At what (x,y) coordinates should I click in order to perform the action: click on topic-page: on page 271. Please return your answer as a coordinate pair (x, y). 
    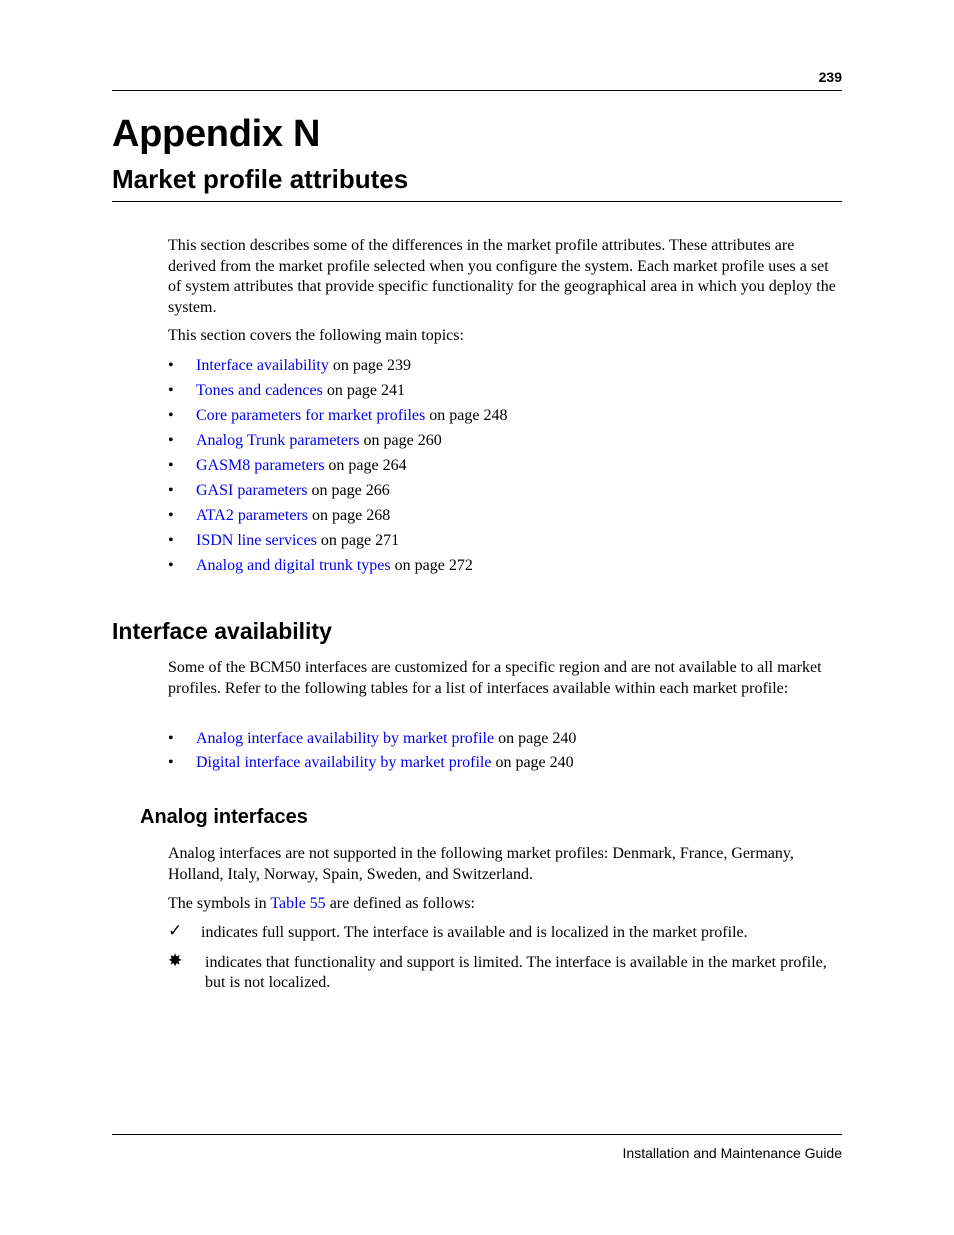
    Looking at the image, I should click on (358, 540).